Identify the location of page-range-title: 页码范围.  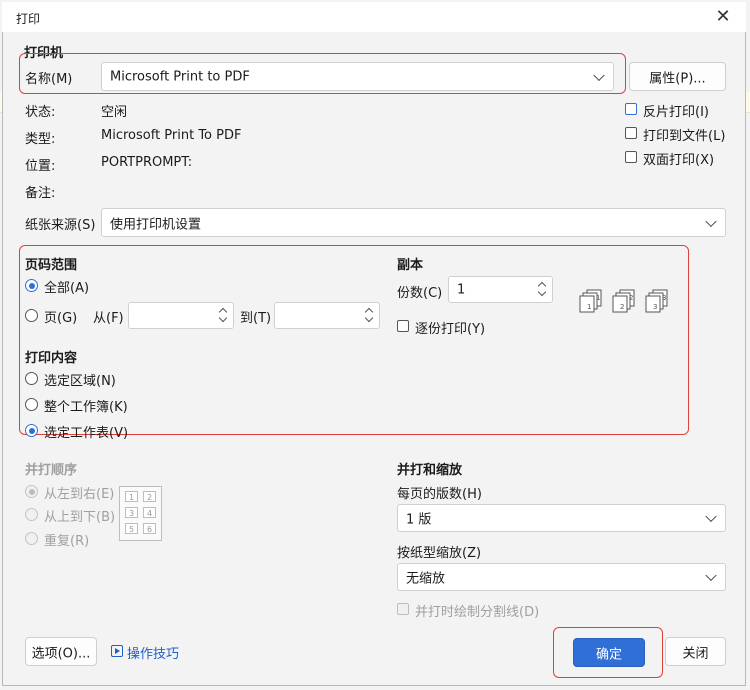
(51, 265).